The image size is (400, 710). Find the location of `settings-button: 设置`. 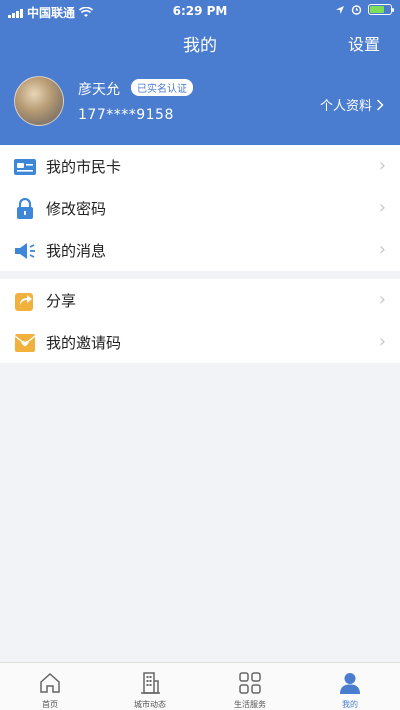

settings-button: 设置 is located at coordinates (364, 43).